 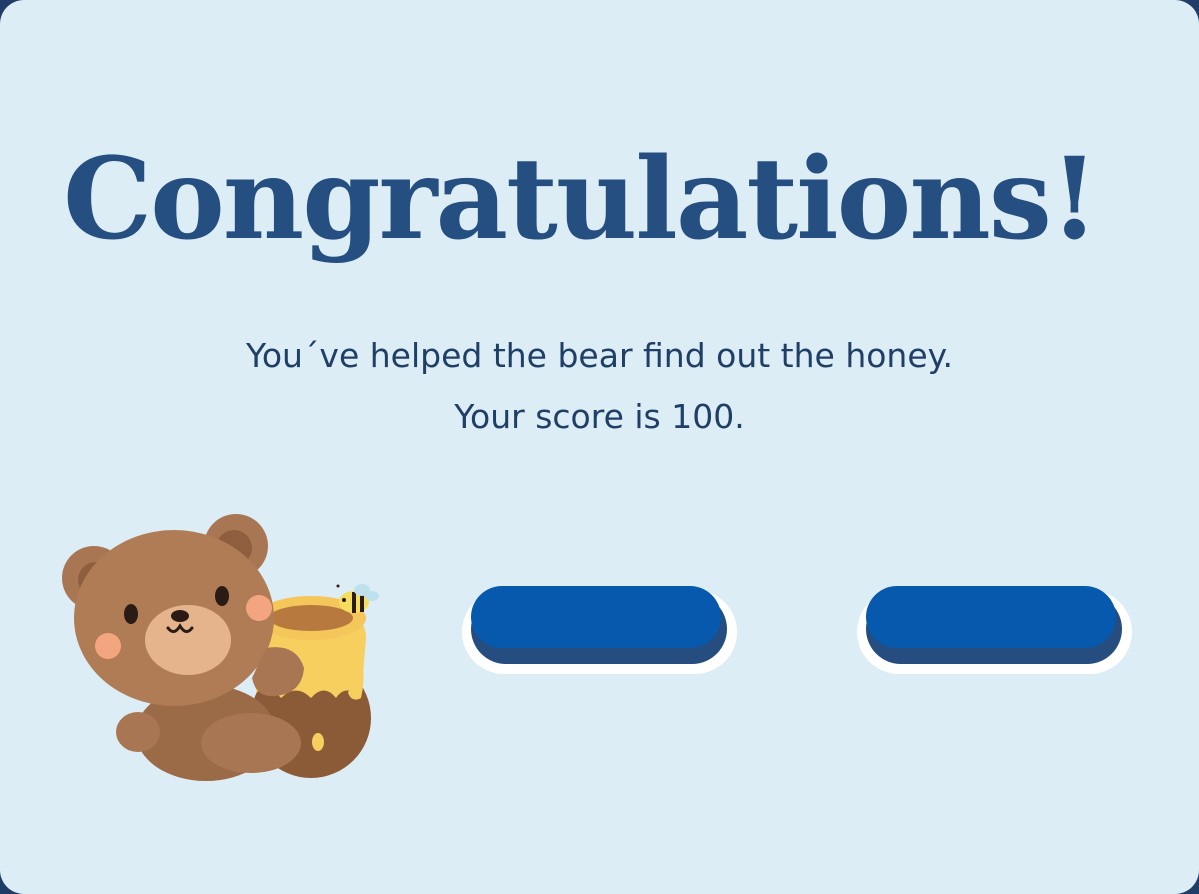 I want to click on right-action-button-face, so click(x=991, y=617).